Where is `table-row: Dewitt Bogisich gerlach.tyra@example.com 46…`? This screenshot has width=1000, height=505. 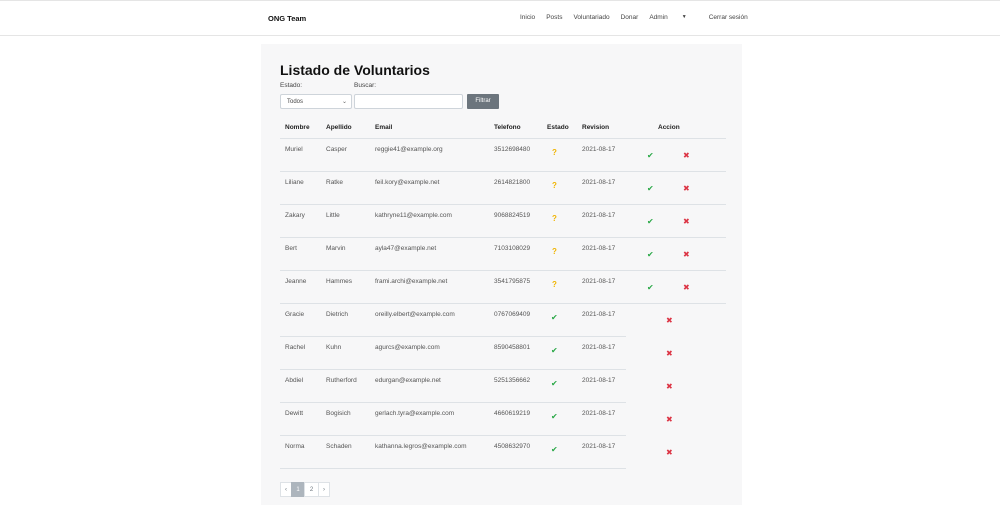
table-row: Dewitt Bogisich gerlach.tyra@example.com 46… is located at coordinates (503, 419).